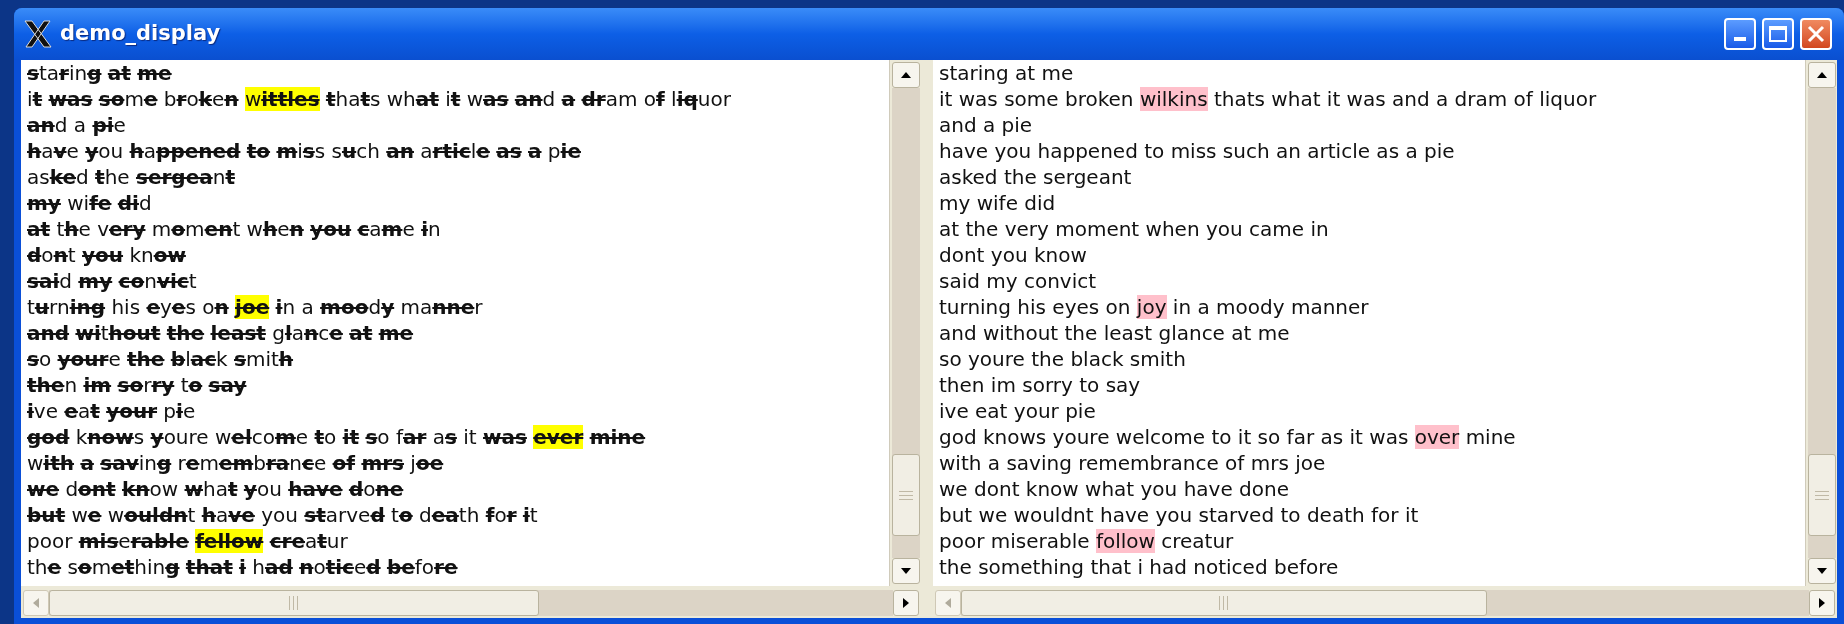  I want to click on text-line: it was some broken wittles thats what it was and a dram of liquor, so click(379, 99).